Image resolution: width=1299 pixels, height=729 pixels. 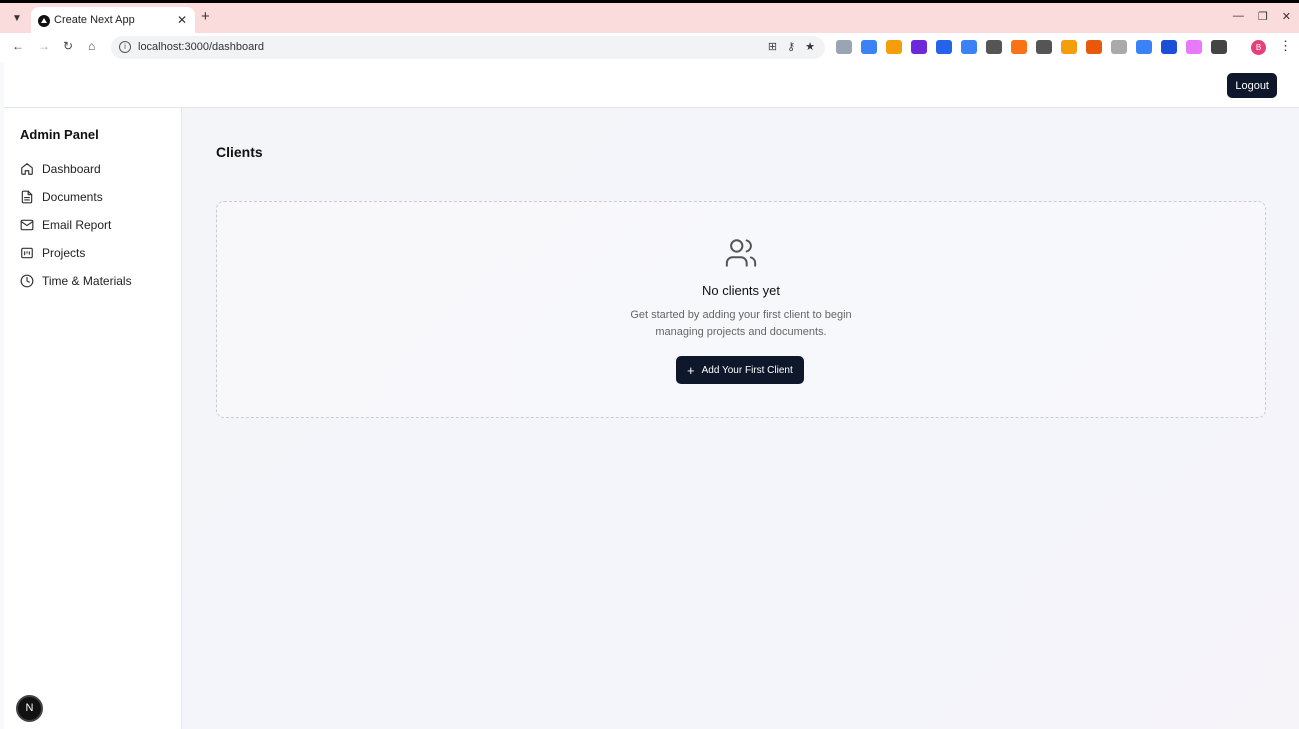 What do you see at coordinates (747, 370) in the screenshot?
I see `add-first-client-label: Add Your First Client` at bounding box center [747, 370].